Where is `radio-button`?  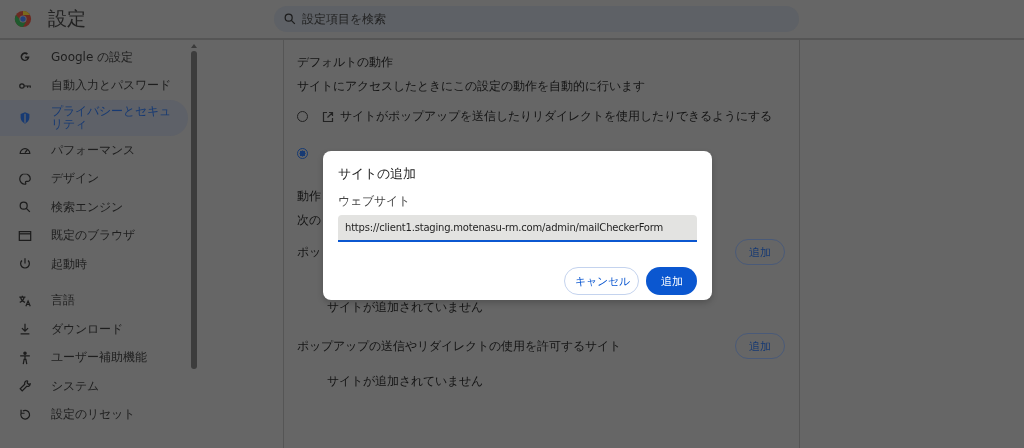
radio-button is located at coordinates (302, 153).